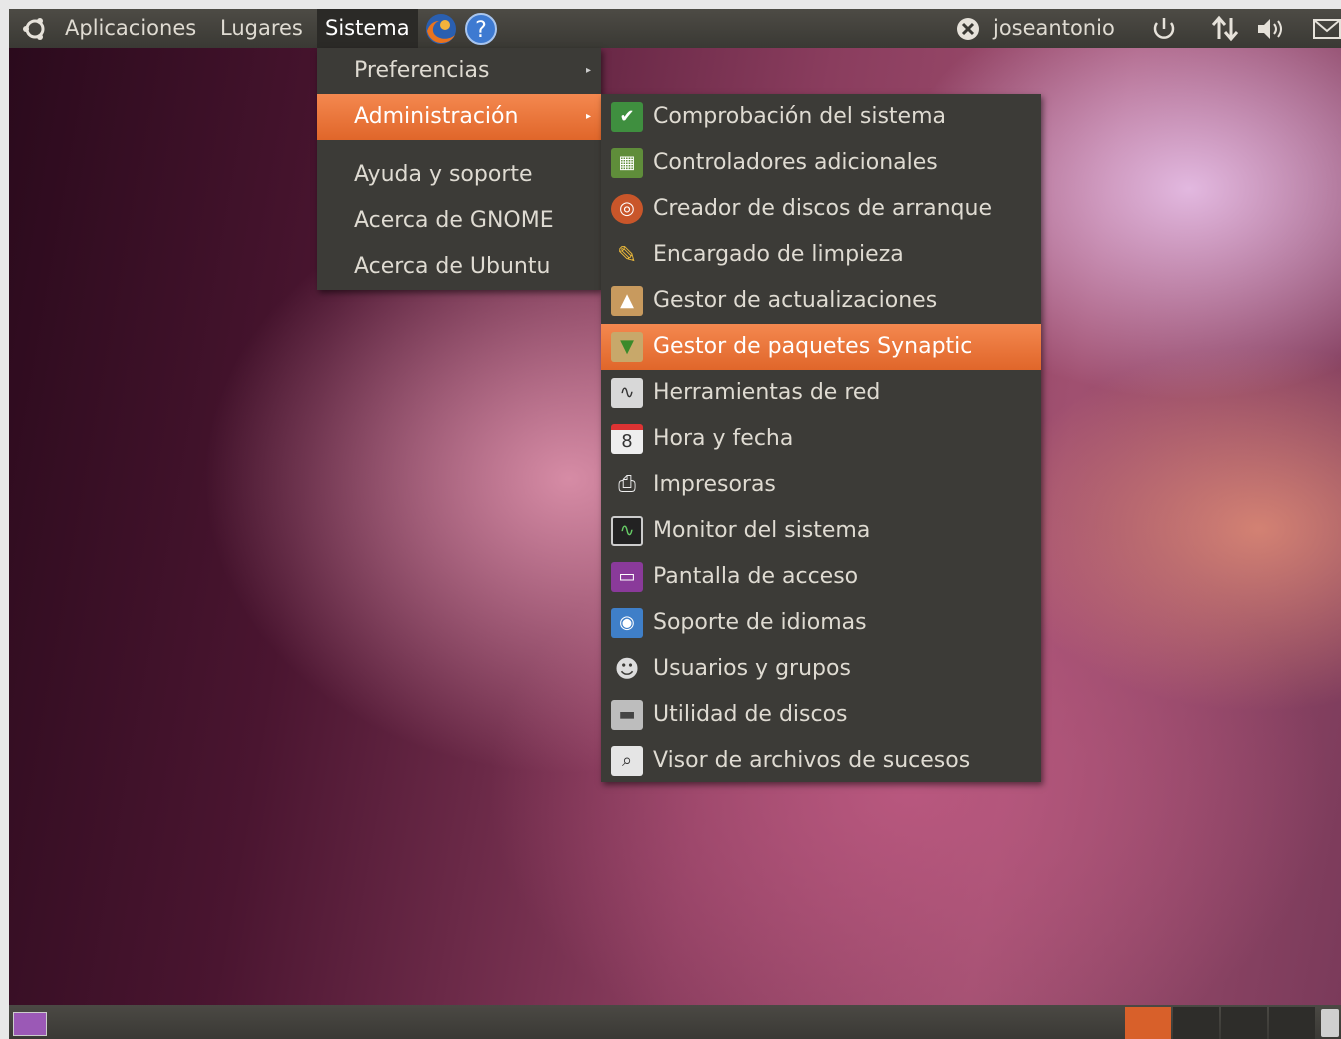 The height and width of the screenshot is (1039, 1341). I want to click on menu-item-preferencias: Preferencias ▸, so click(459, 71).